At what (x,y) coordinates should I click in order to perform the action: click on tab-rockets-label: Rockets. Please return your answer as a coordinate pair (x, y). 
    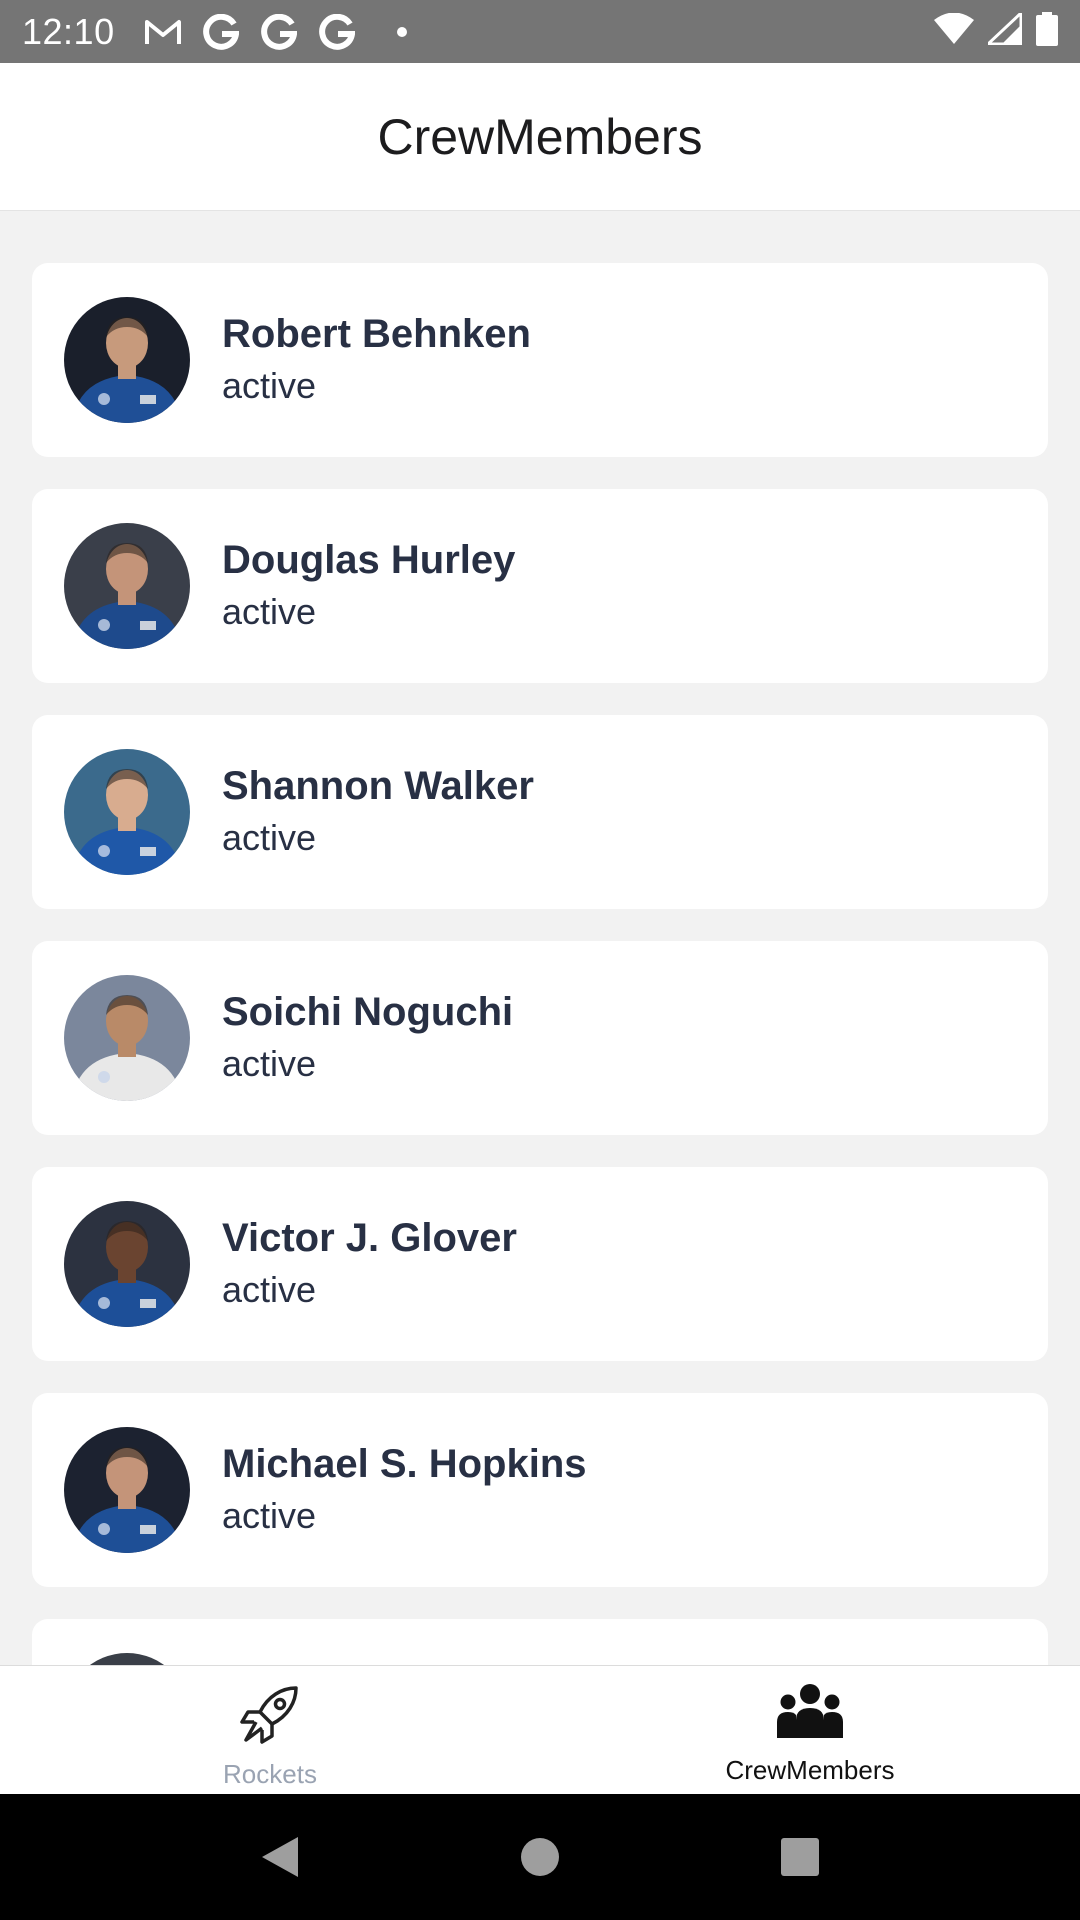
    Looking at the image, I should click on (270, 1774).